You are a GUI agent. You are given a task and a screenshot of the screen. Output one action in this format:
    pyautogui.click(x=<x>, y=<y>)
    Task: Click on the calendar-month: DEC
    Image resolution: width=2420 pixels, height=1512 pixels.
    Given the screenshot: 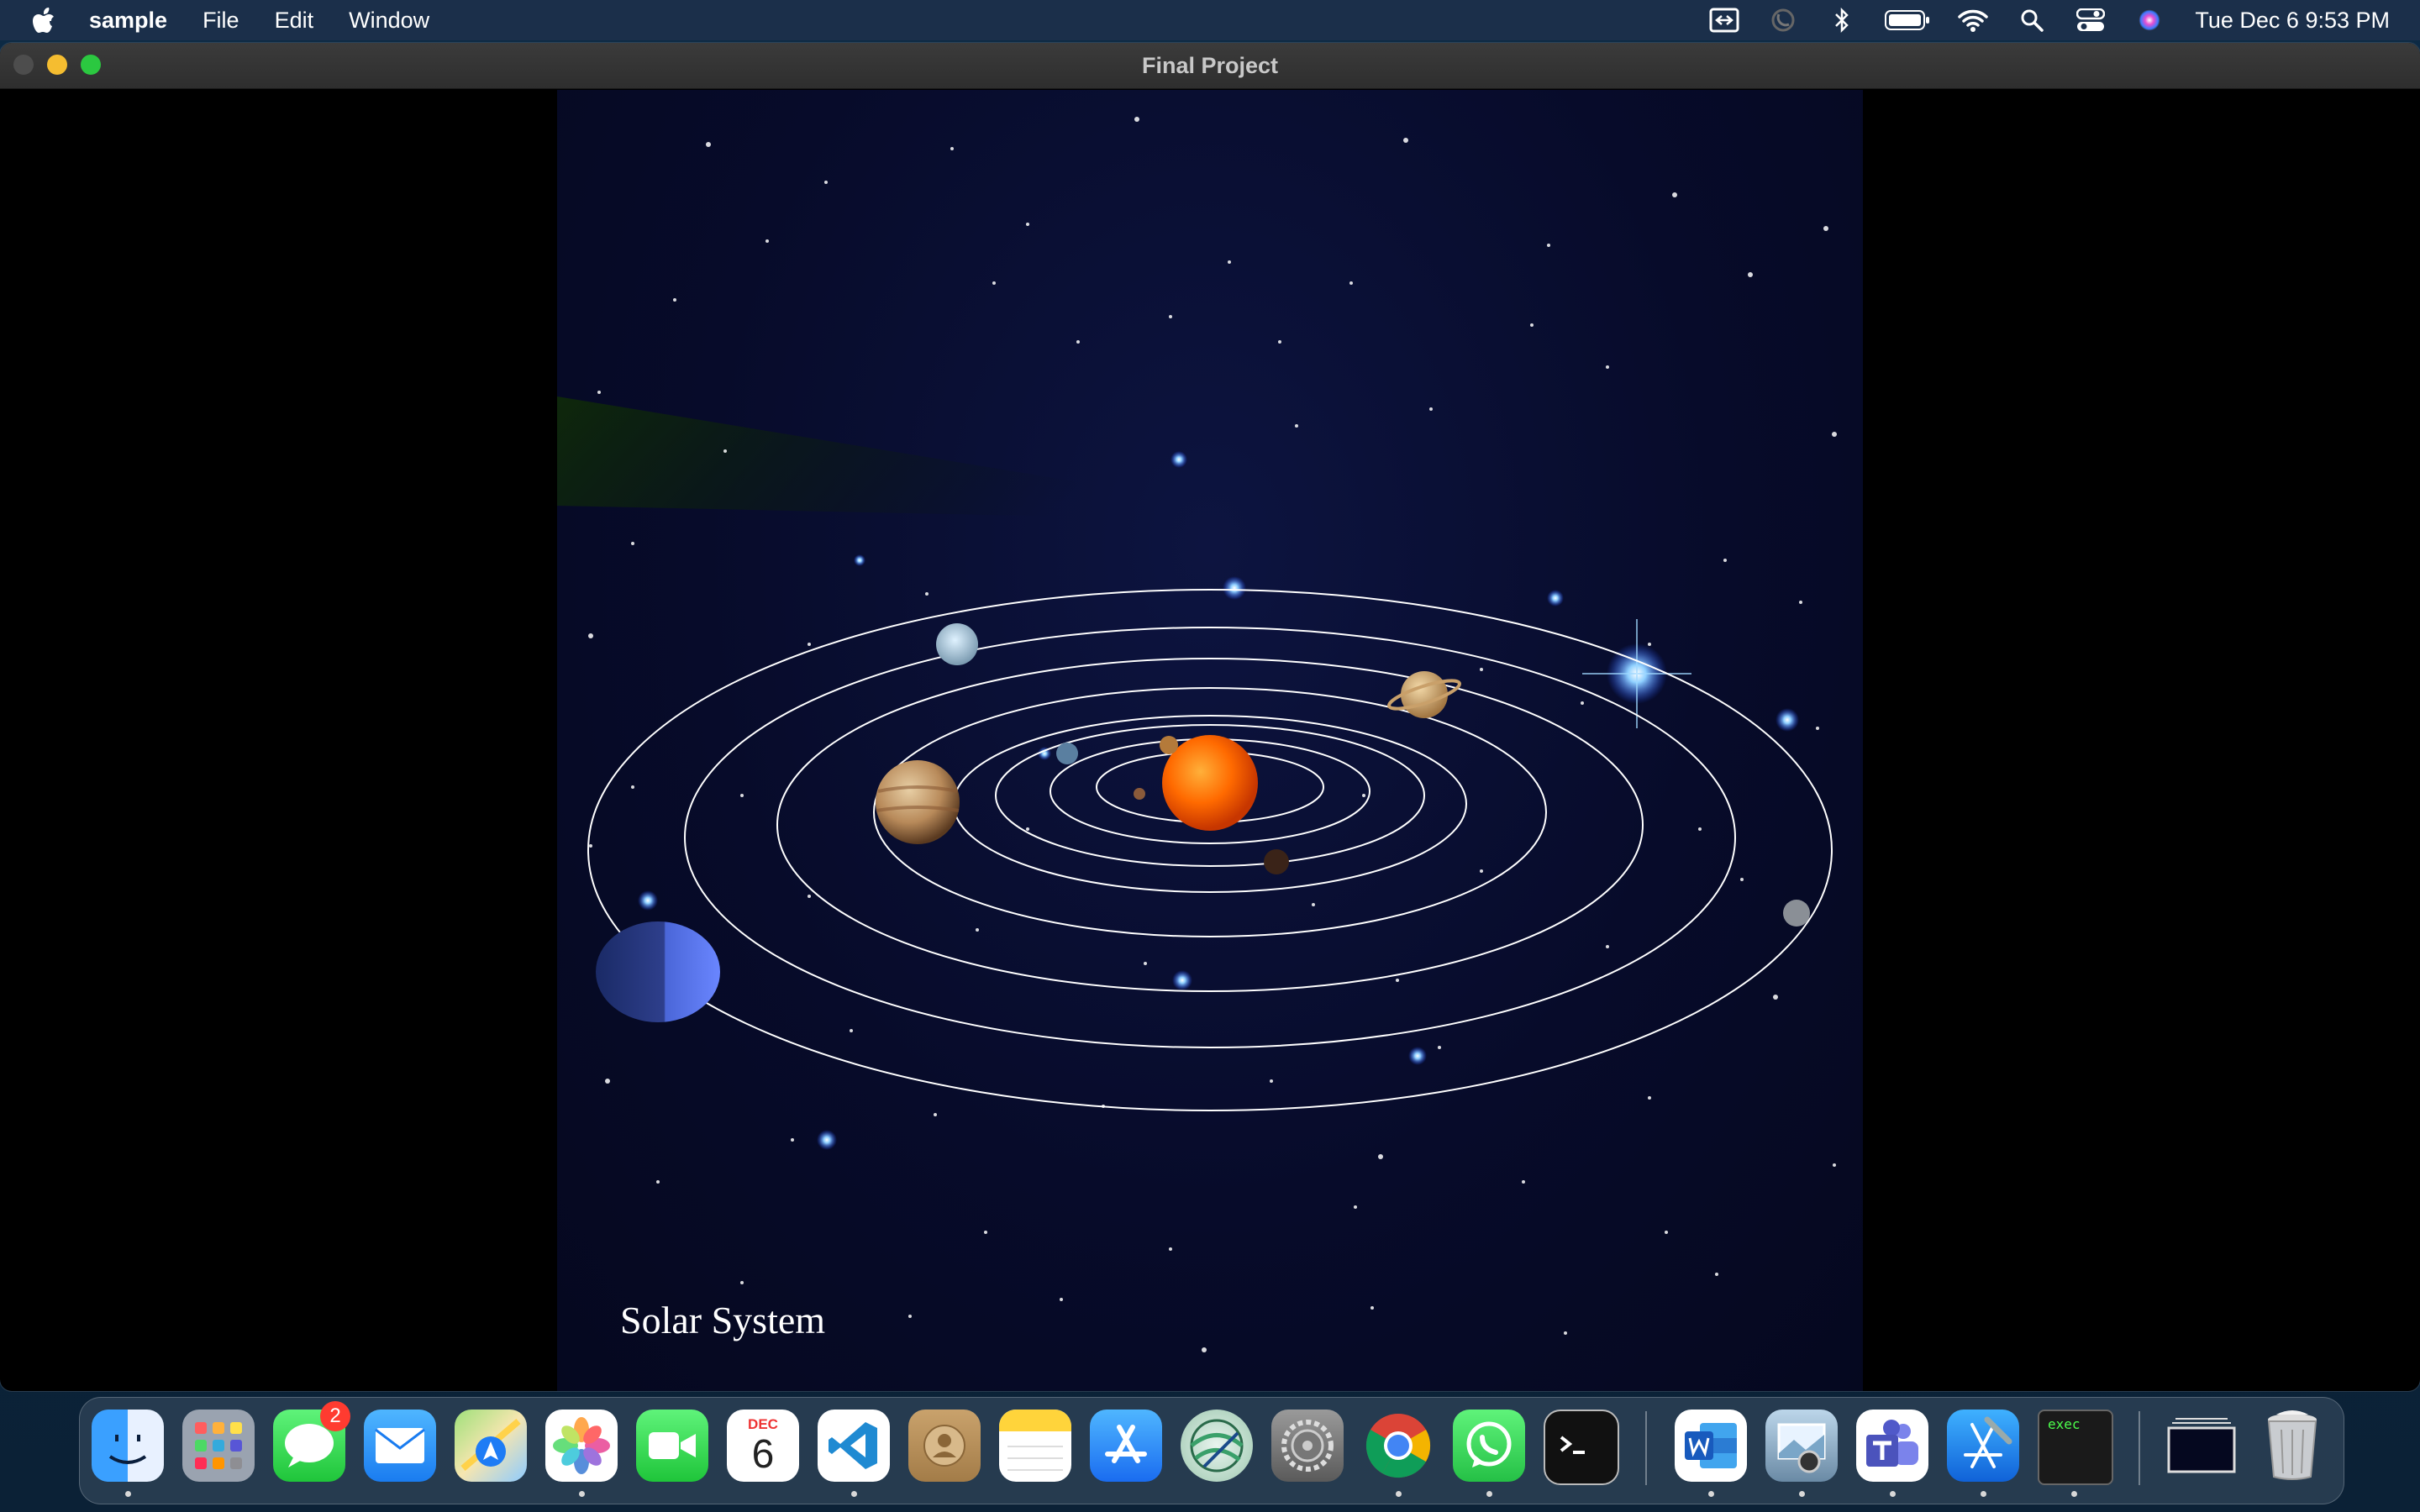 What is the action you would take?
    pyautogui.click(x=763, y=1424)
    